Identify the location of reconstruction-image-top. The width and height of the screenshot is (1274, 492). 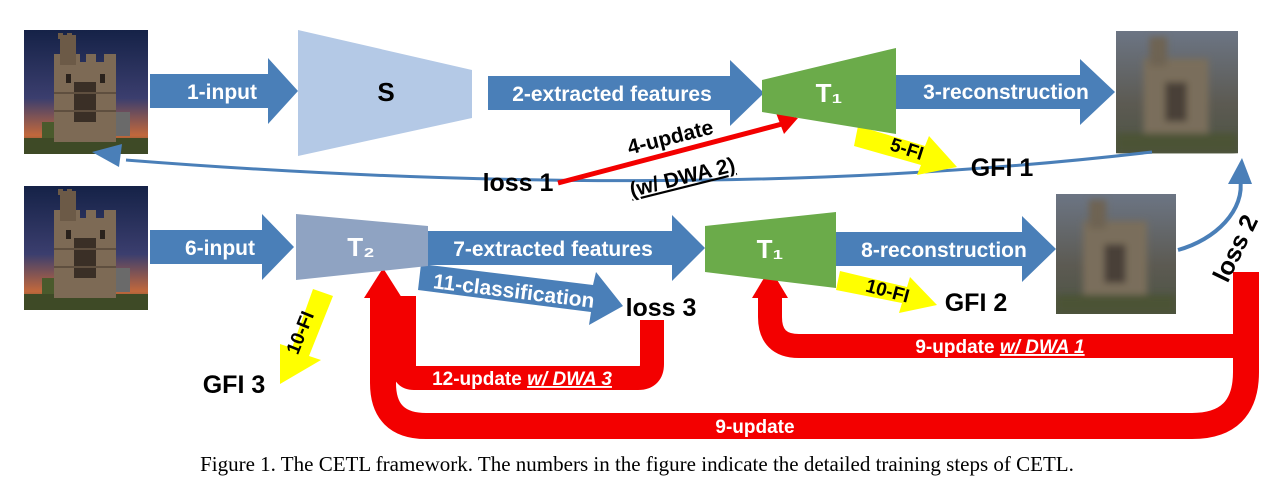
(1177, 92).